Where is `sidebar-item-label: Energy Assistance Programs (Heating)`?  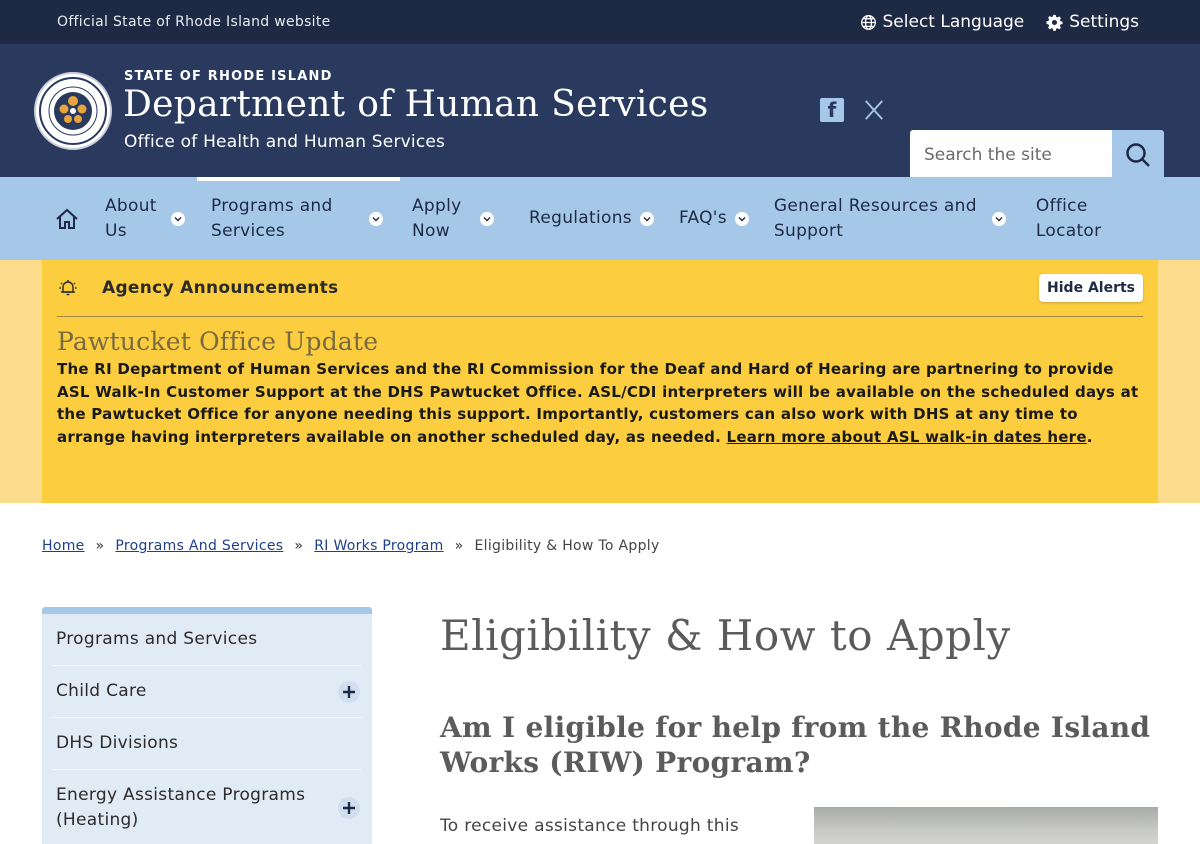 sidebar-item-label: Energy Assistance Programs (Heating) is located at coordinates (181, 807).